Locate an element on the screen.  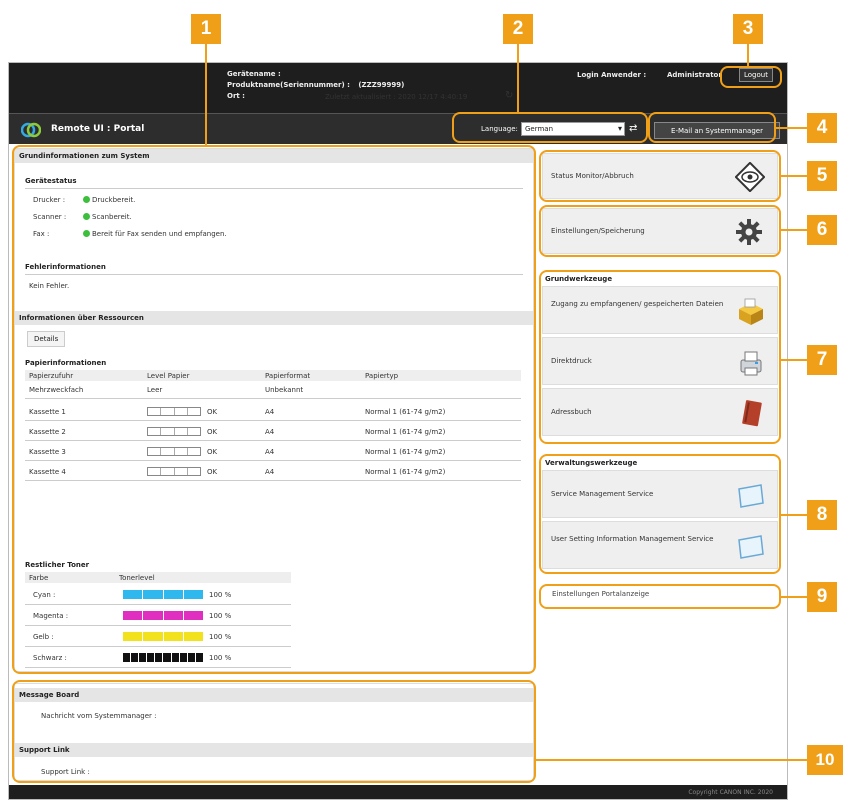
callout-8: 8 is located at coordinates (822, 515).